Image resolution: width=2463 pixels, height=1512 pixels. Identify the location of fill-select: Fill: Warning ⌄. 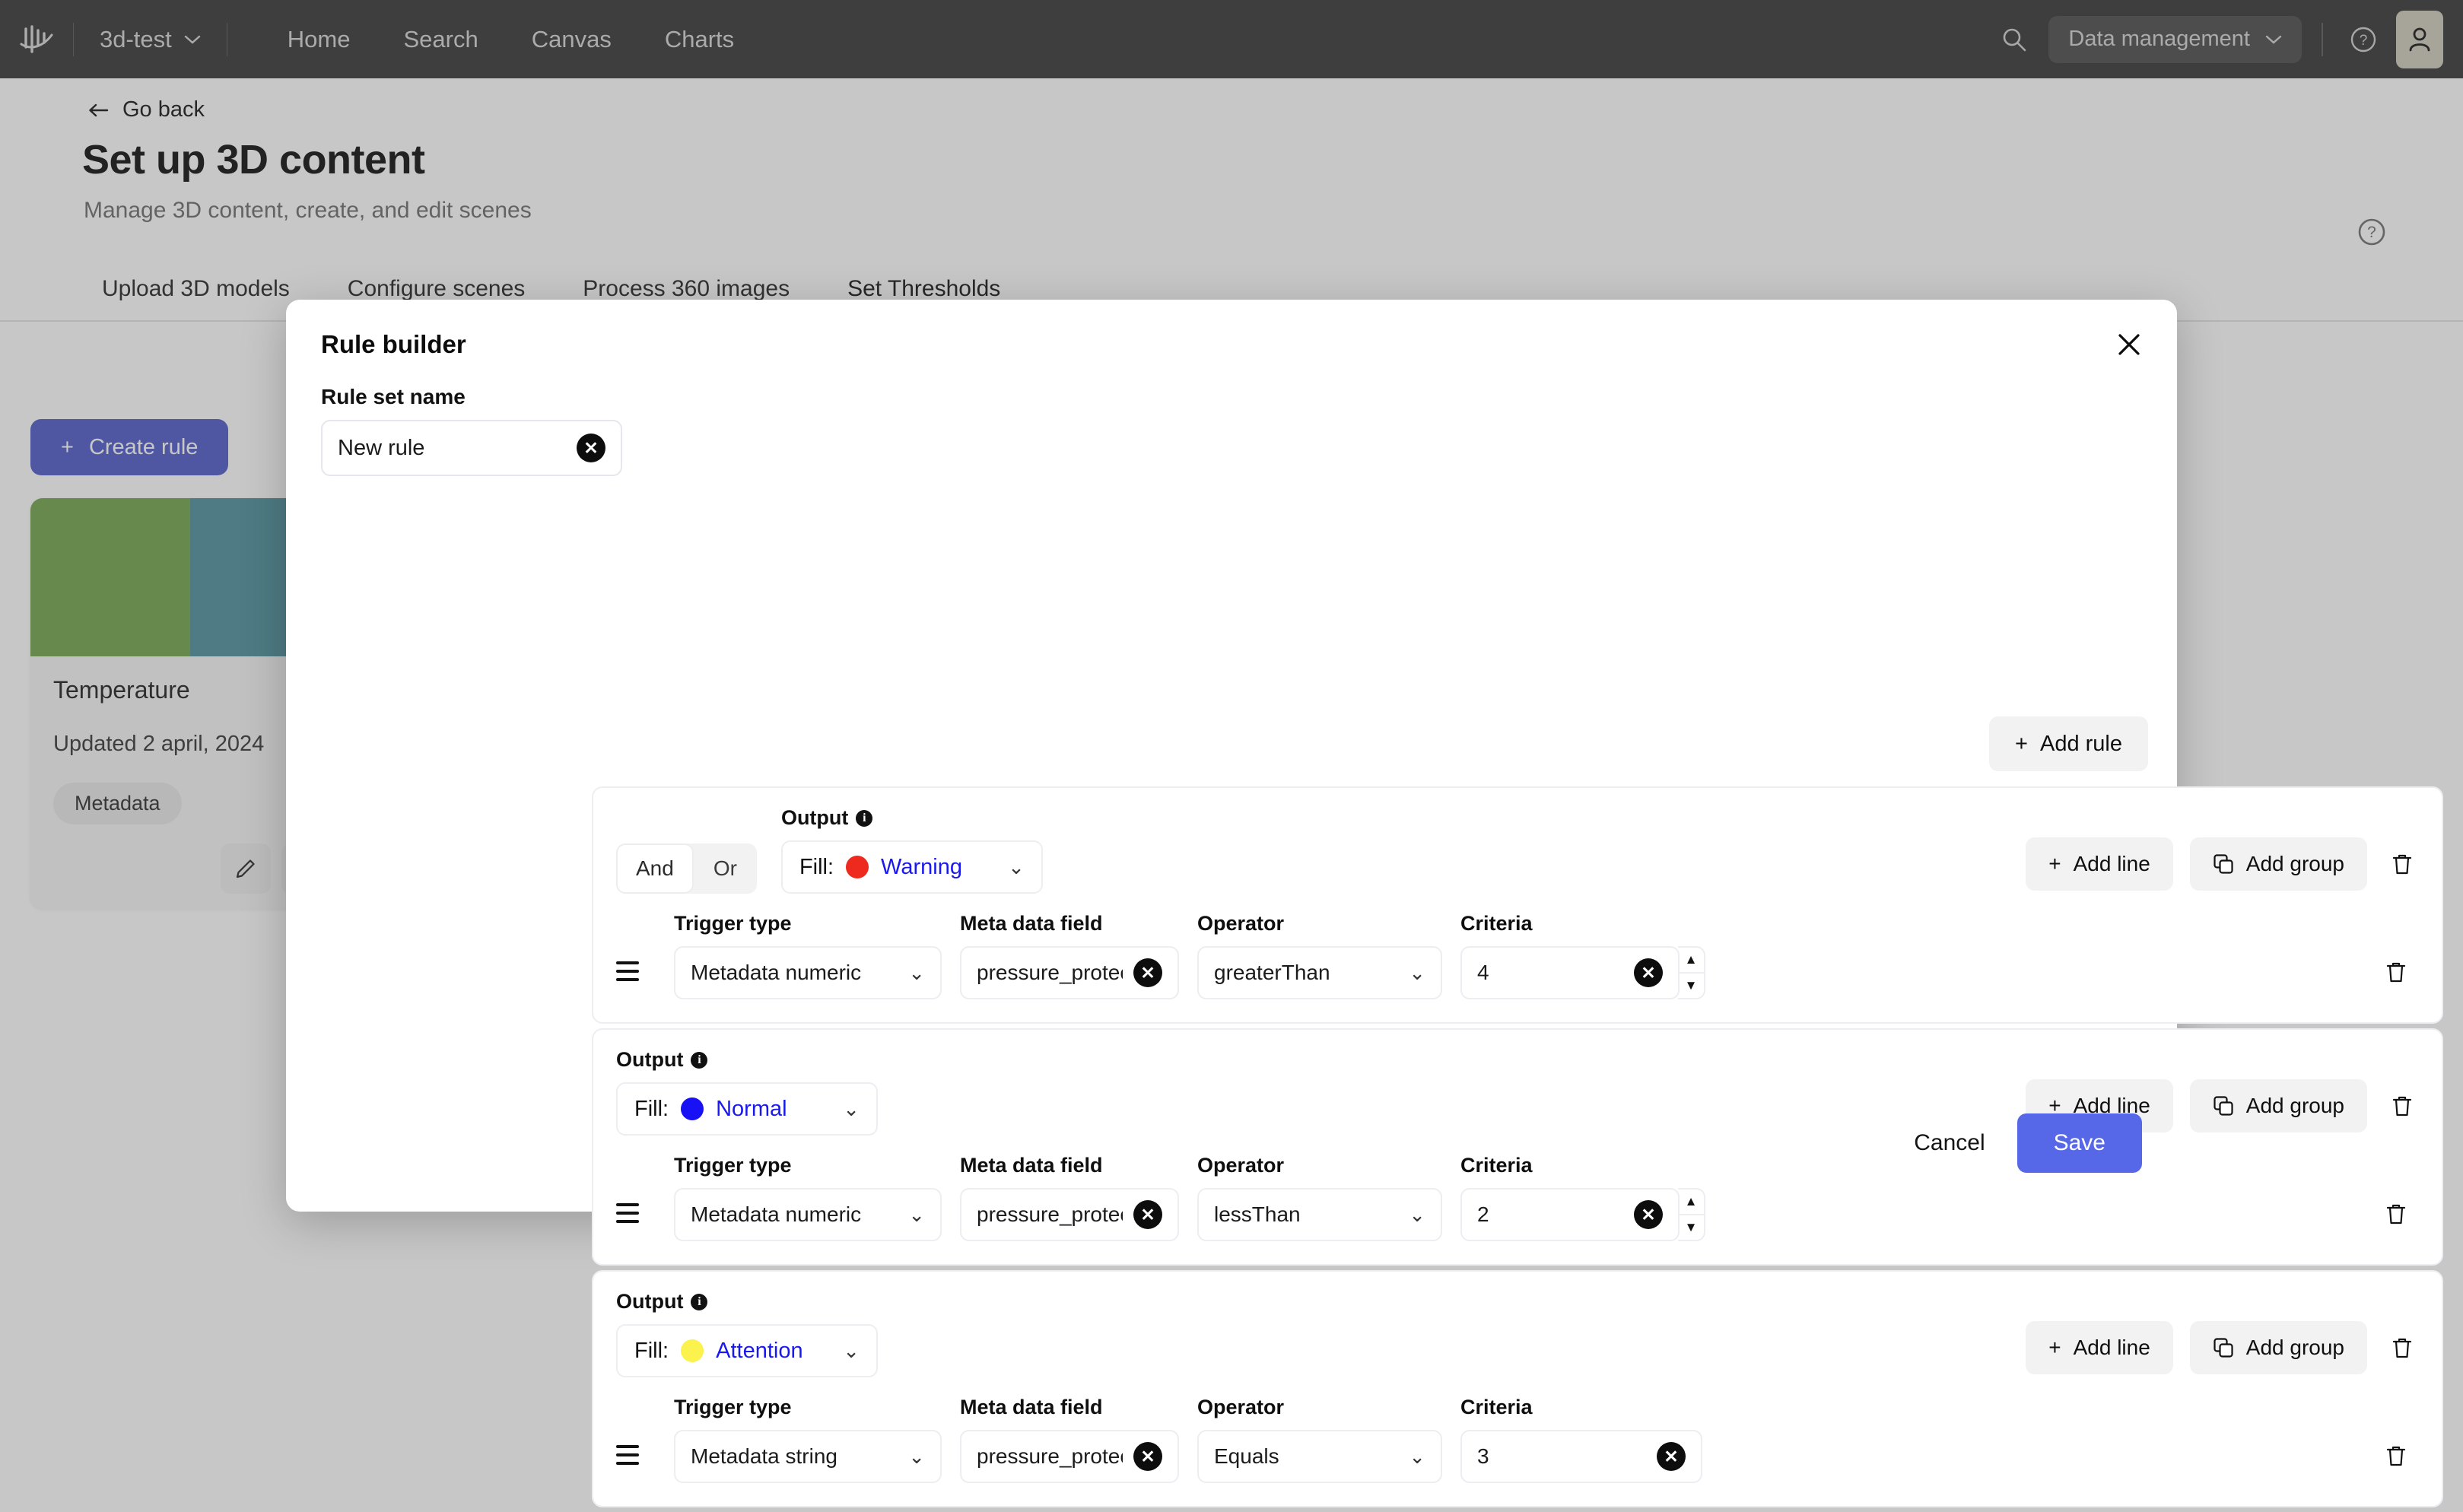
(911, 867).